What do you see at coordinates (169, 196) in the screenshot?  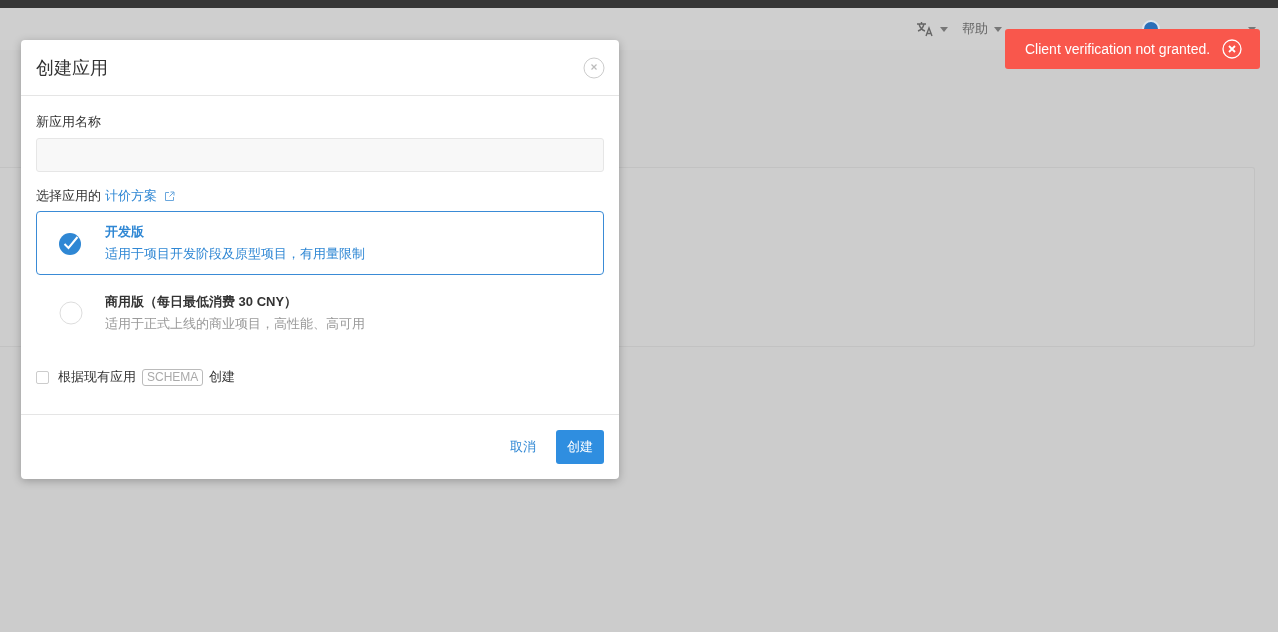 I see `external-link-icon` at bounding box center [169, 196].